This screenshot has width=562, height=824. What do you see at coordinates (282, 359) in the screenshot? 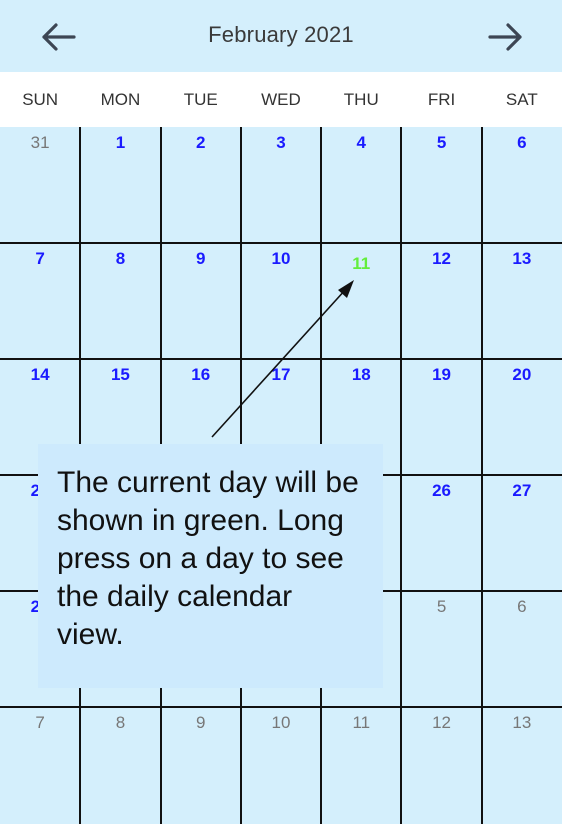
I see `tooltip-pointer-arrow` at bounding box center [282, 359].